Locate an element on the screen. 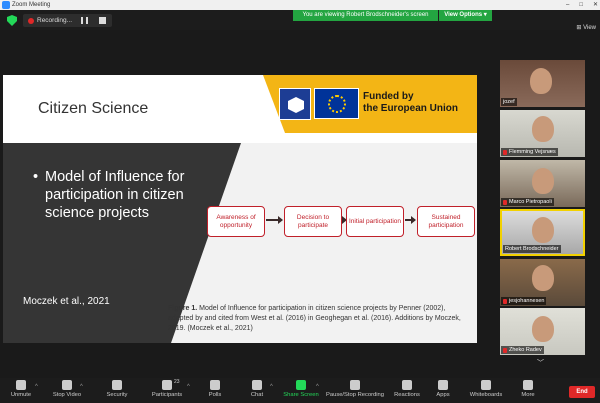 Image resolution: width=600 pixels, height=403 pixels. chat-button: Chat is located at coordinates (257, 391).